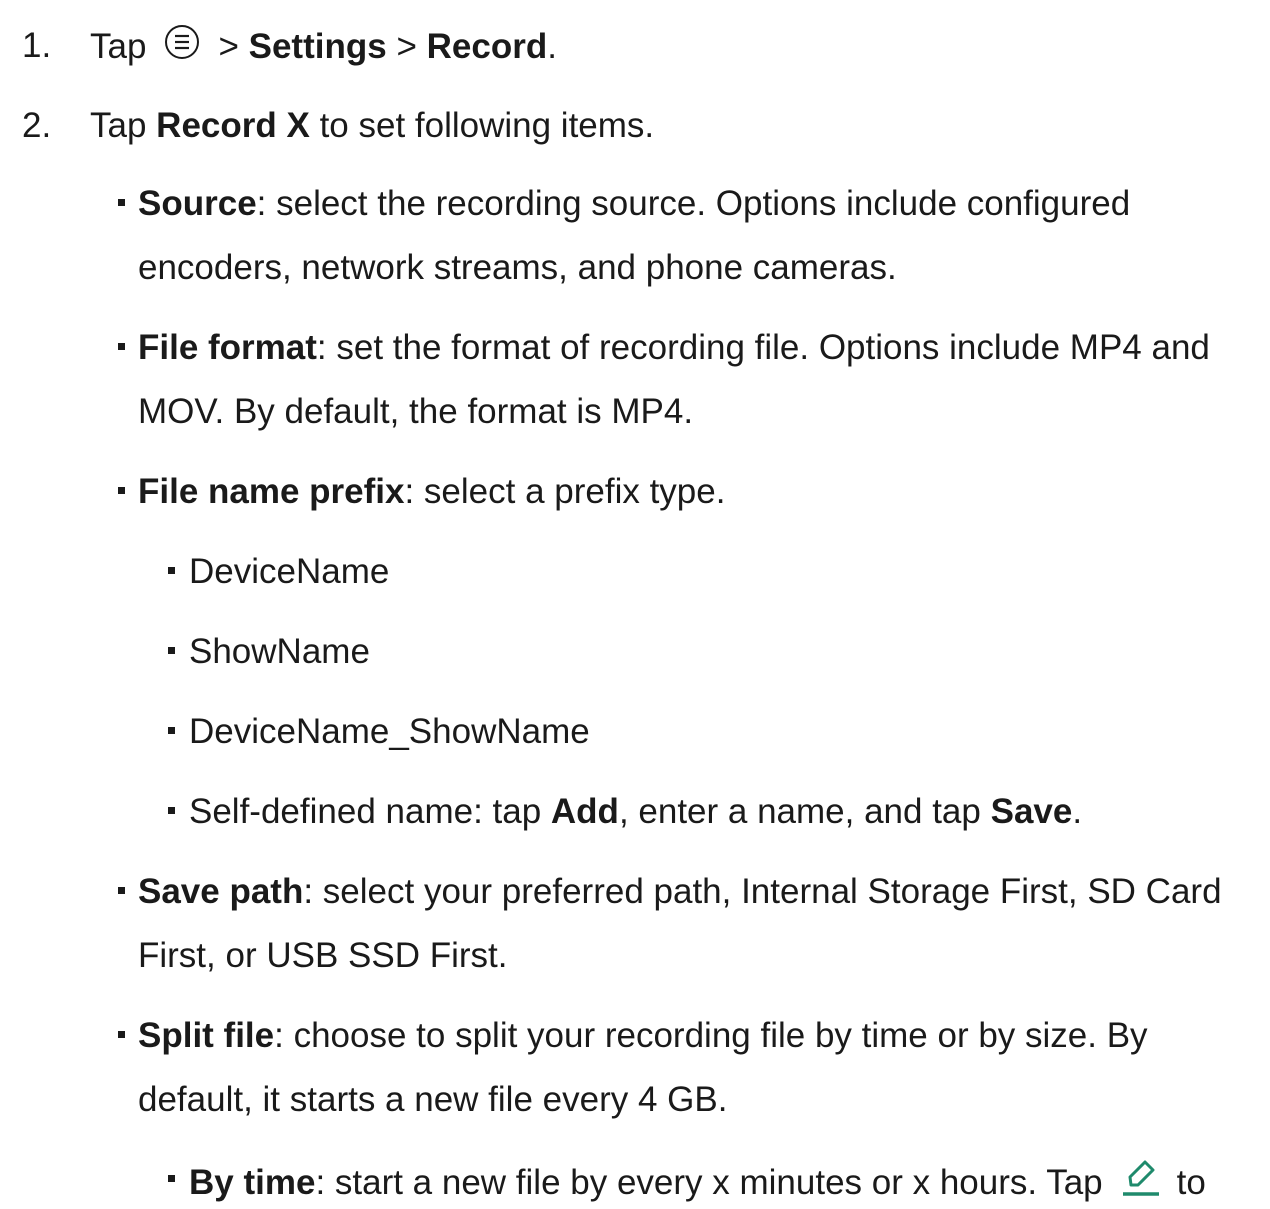 This screenshot has height=1209, width=1270. I want to click on step-text: Tap Record X to set following items., so click(372, 125).